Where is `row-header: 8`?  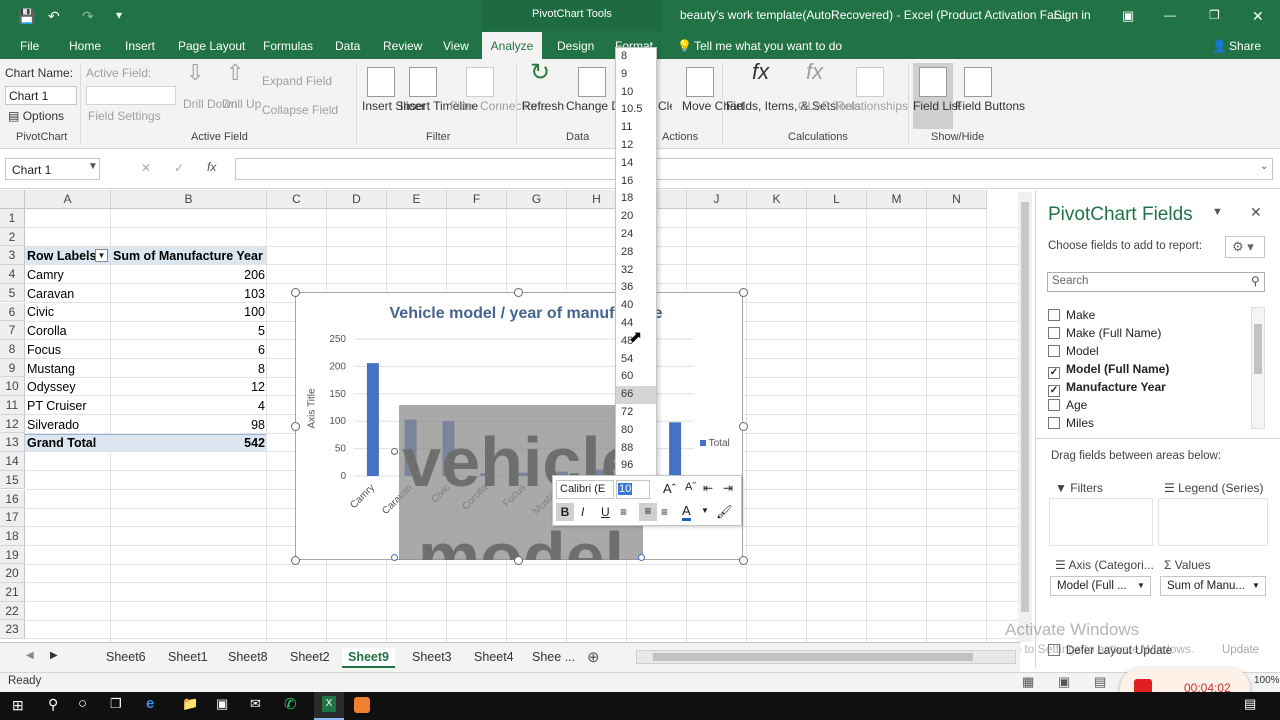
row-header: 8 is located at coordinates (12, 349).